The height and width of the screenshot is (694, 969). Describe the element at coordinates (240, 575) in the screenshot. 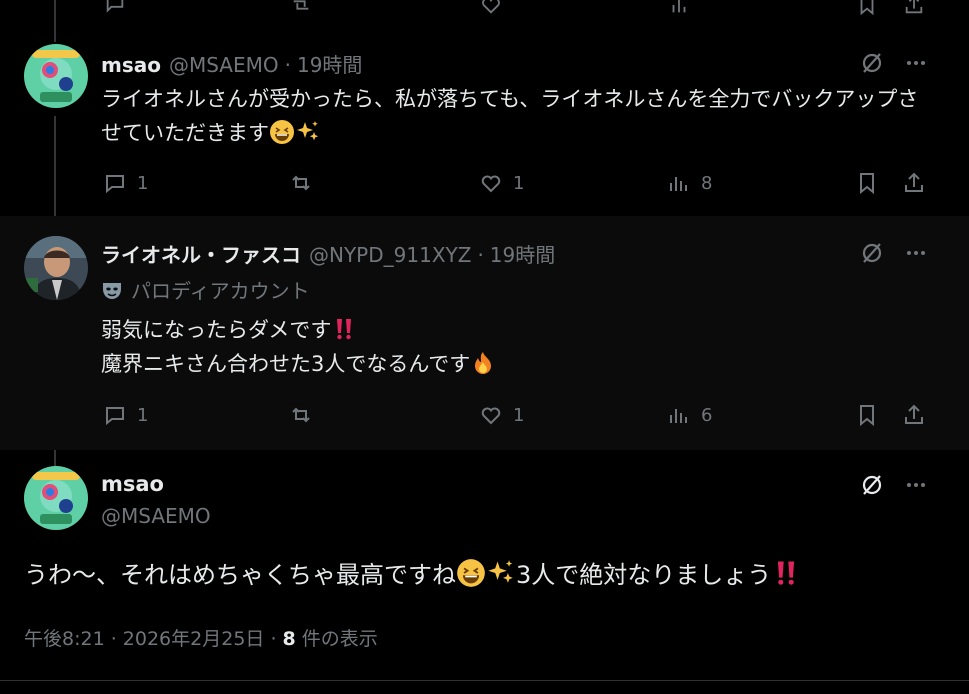

I see `main-text-part1: うわ〜、それはめちゃくちゃ最高ですね` at that location.